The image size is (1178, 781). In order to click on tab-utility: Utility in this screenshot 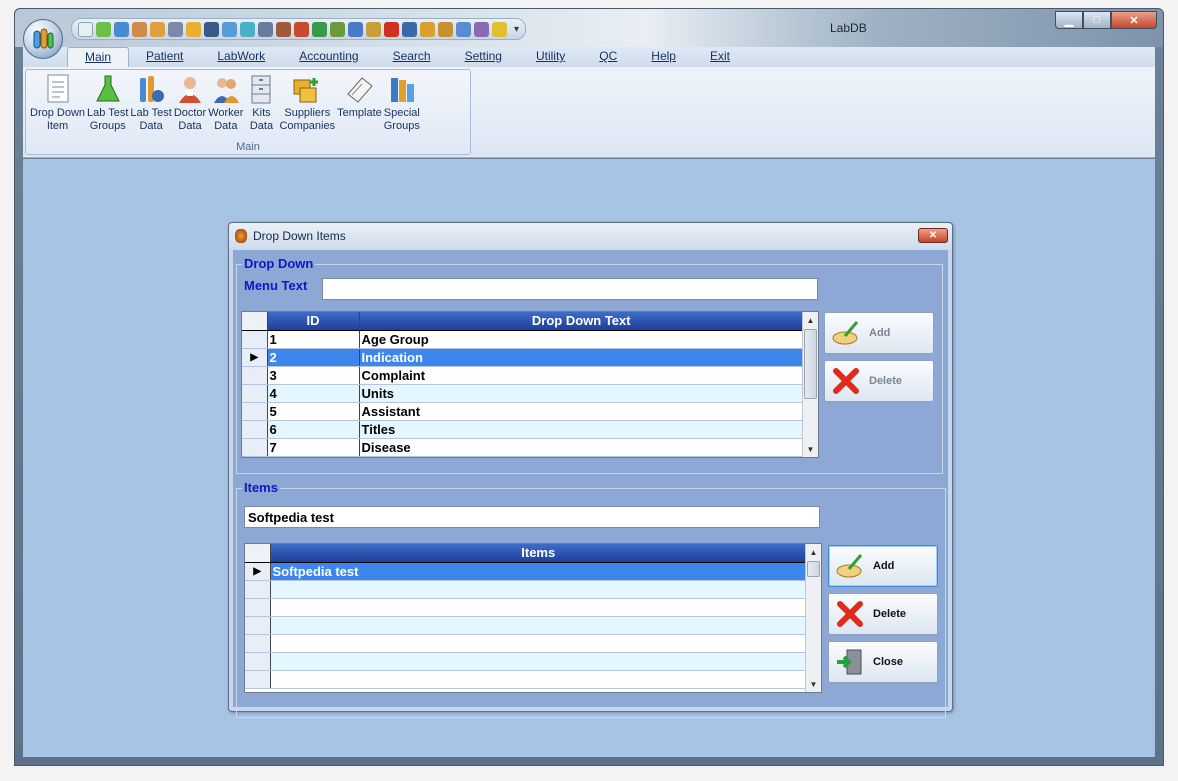, I will do `click(550, 57)`.